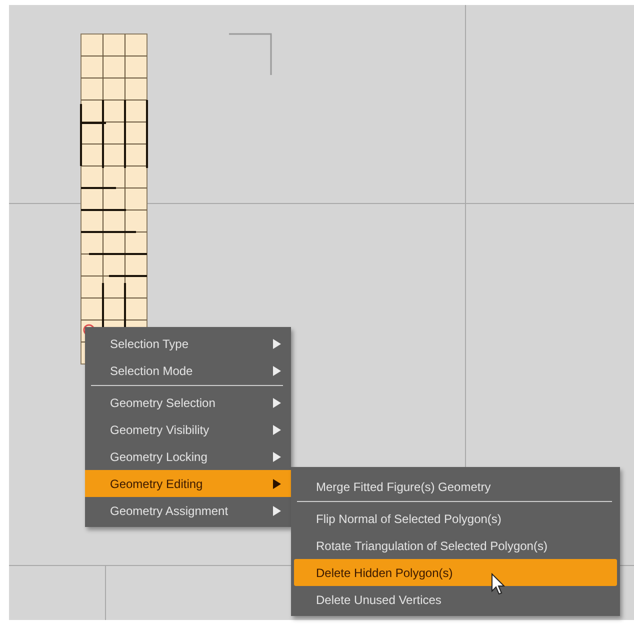 This screenshot has width=634, height=628. Describe the element at coordinates (455, 518) in the screenshot. I see `menu-item: Flip Normal of Selected Polygon(s)` at that location.